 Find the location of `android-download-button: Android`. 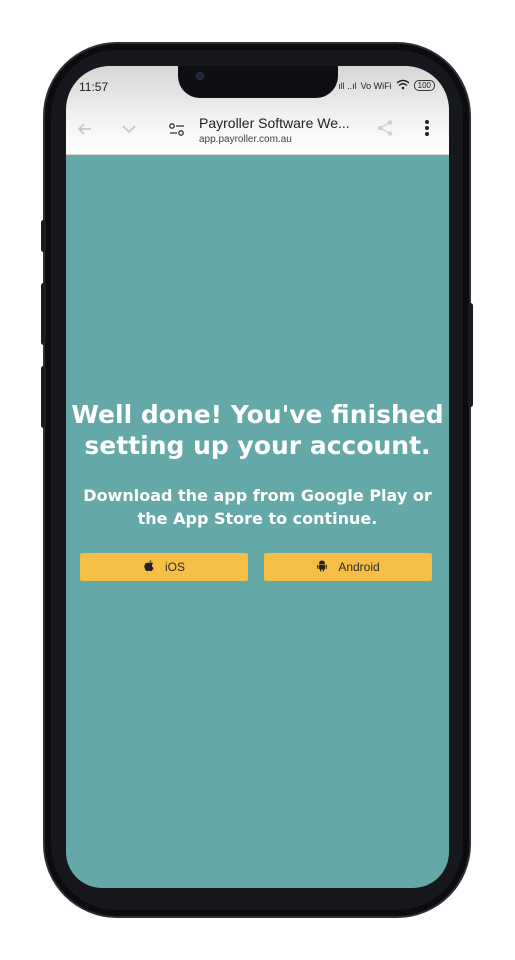

android-download-button: Android is located at coordinates (348, 567).